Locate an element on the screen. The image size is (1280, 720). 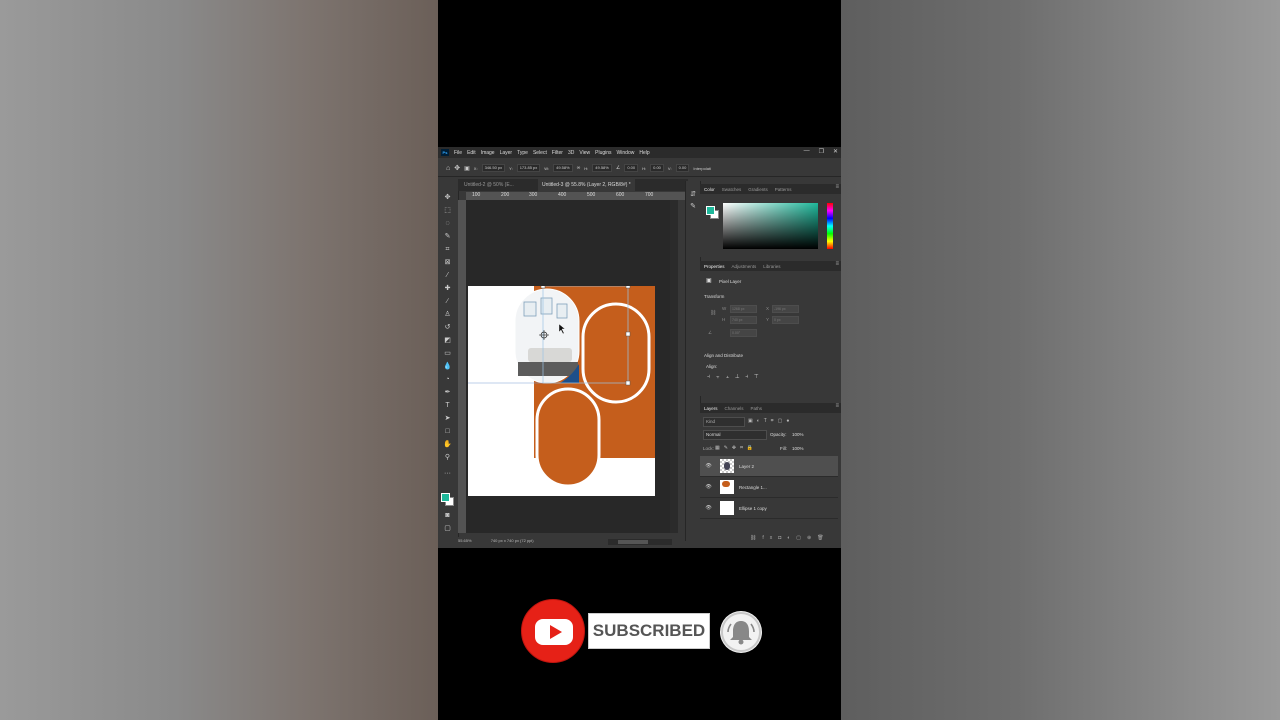
eyedropper-tool-icon: ⁄ is located at coordinates (447, 275).